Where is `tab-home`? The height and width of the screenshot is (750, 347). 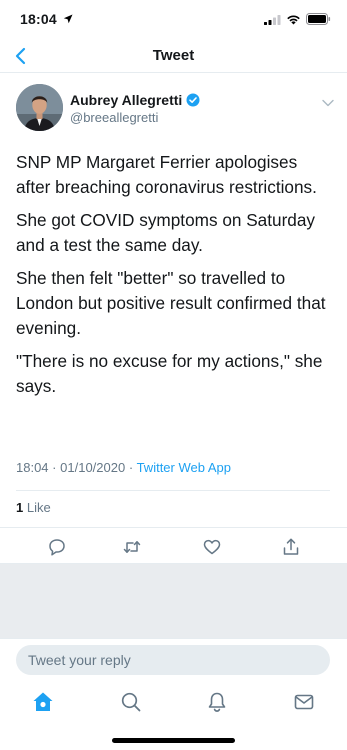 tab-home is located at coordinates (43, 702).